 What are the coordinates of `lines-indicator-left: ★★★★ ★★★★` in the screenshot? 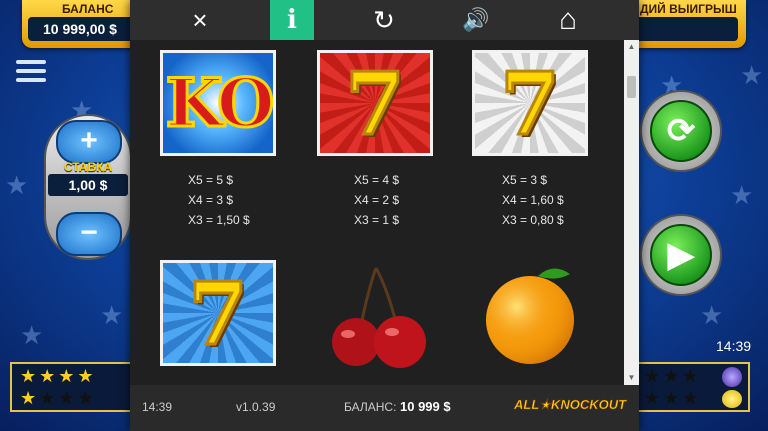 It's located at (71, 387).